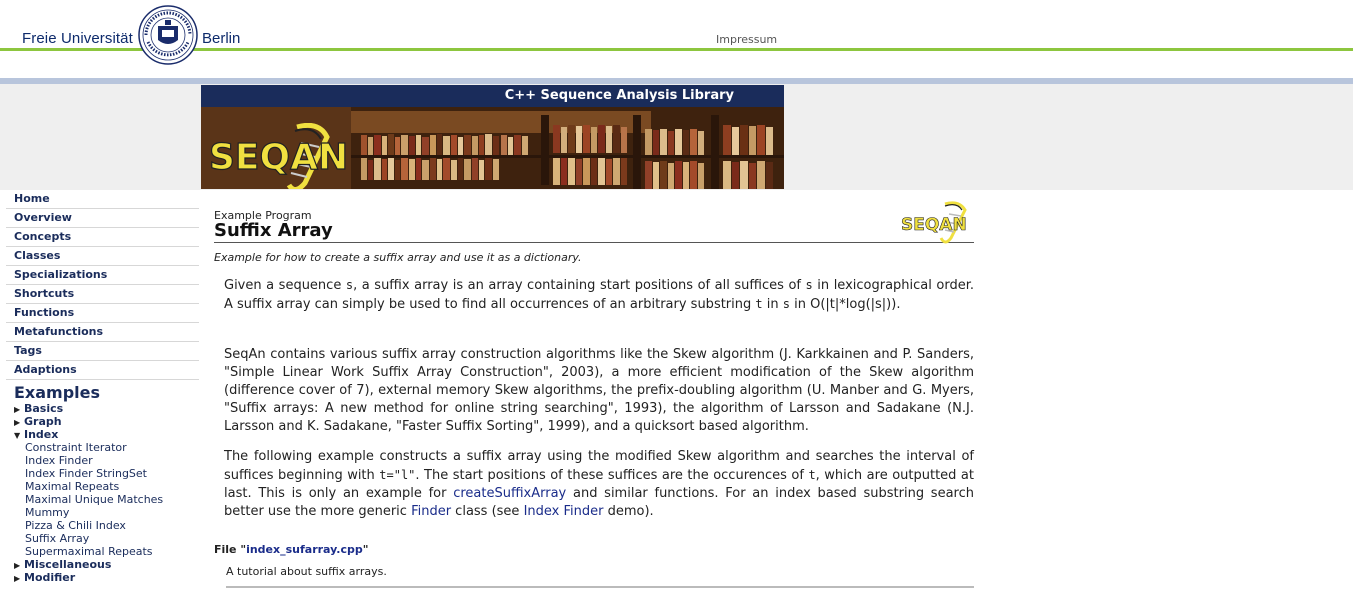  What do you see at coordinates (43, 421) in the screenshot?
I see `category-label: Graph` at bounding box center [43, 421].